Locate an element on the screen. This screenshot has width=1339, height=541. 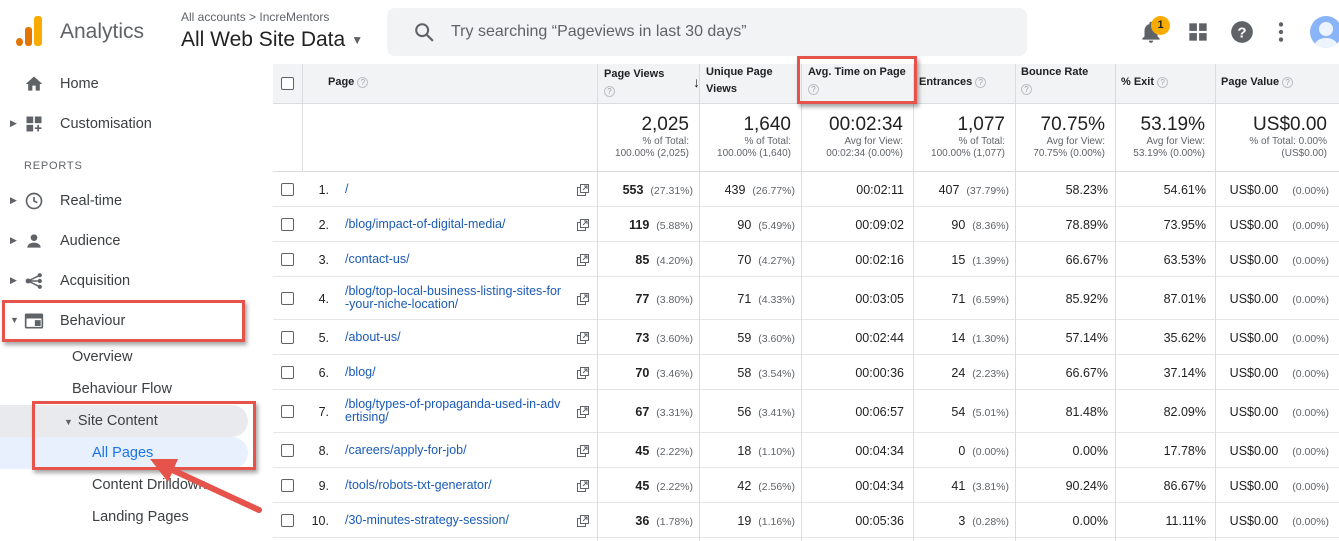
total-avg-time: 00:02:34 Avg for View: 00:02:34 (0.00%) is located at coordinates (864, 136).